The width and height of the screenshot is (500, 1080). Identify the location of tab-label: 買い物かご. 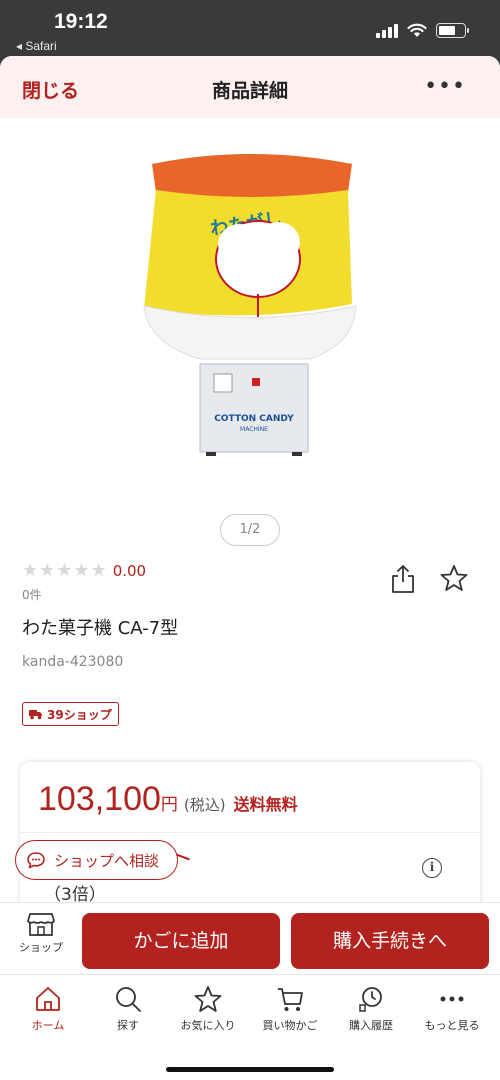
(290, 1025).